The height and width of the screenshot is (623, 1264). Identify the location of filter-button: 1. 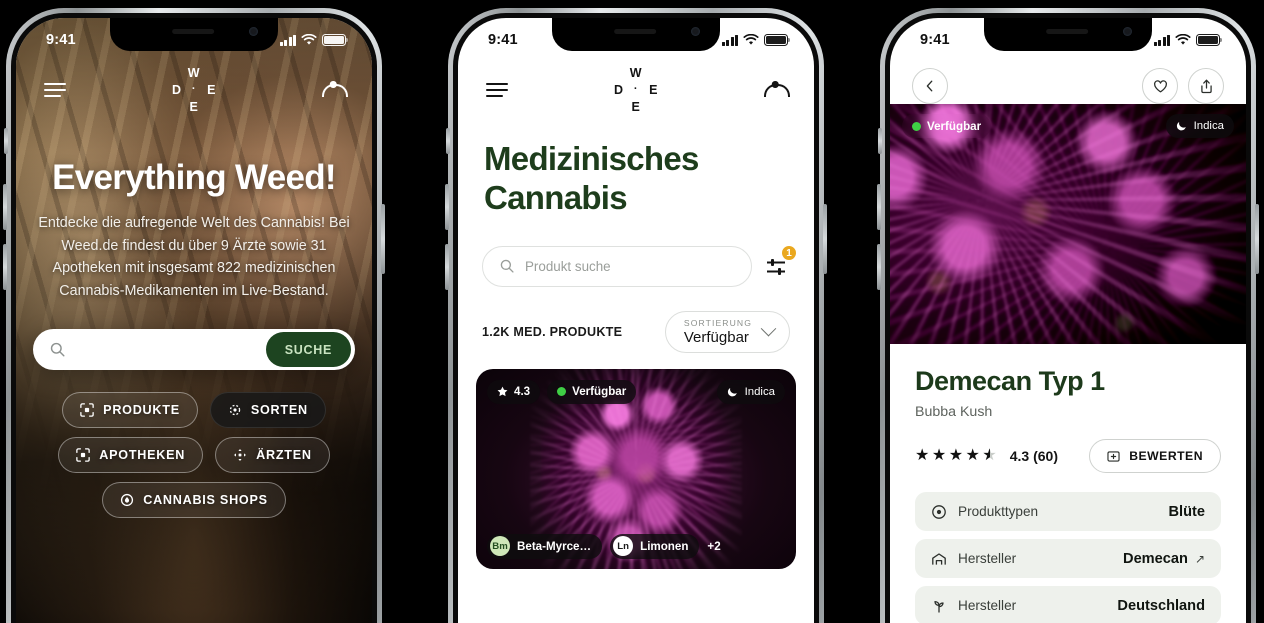
(780, 263).